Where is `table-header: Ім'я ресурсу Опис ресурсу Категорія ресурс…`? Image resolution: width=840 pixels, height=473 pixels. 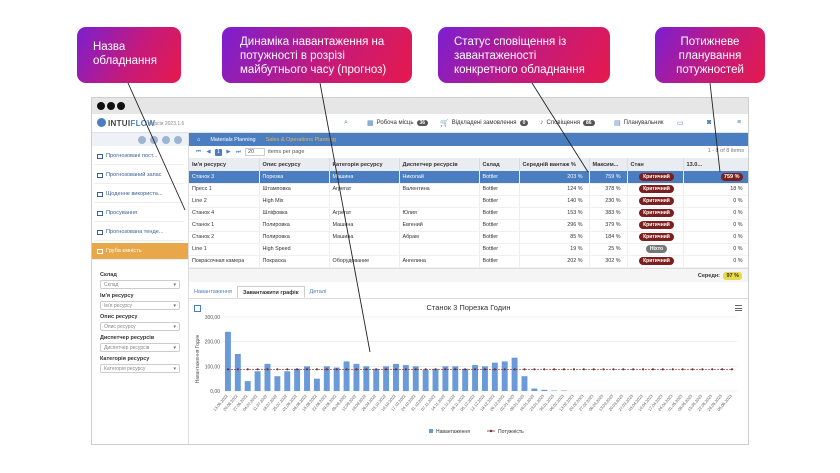 table-header: Ім'я ресурсу Опис ресурсу Категорія ресурс… is located at coordinates (468, 164).